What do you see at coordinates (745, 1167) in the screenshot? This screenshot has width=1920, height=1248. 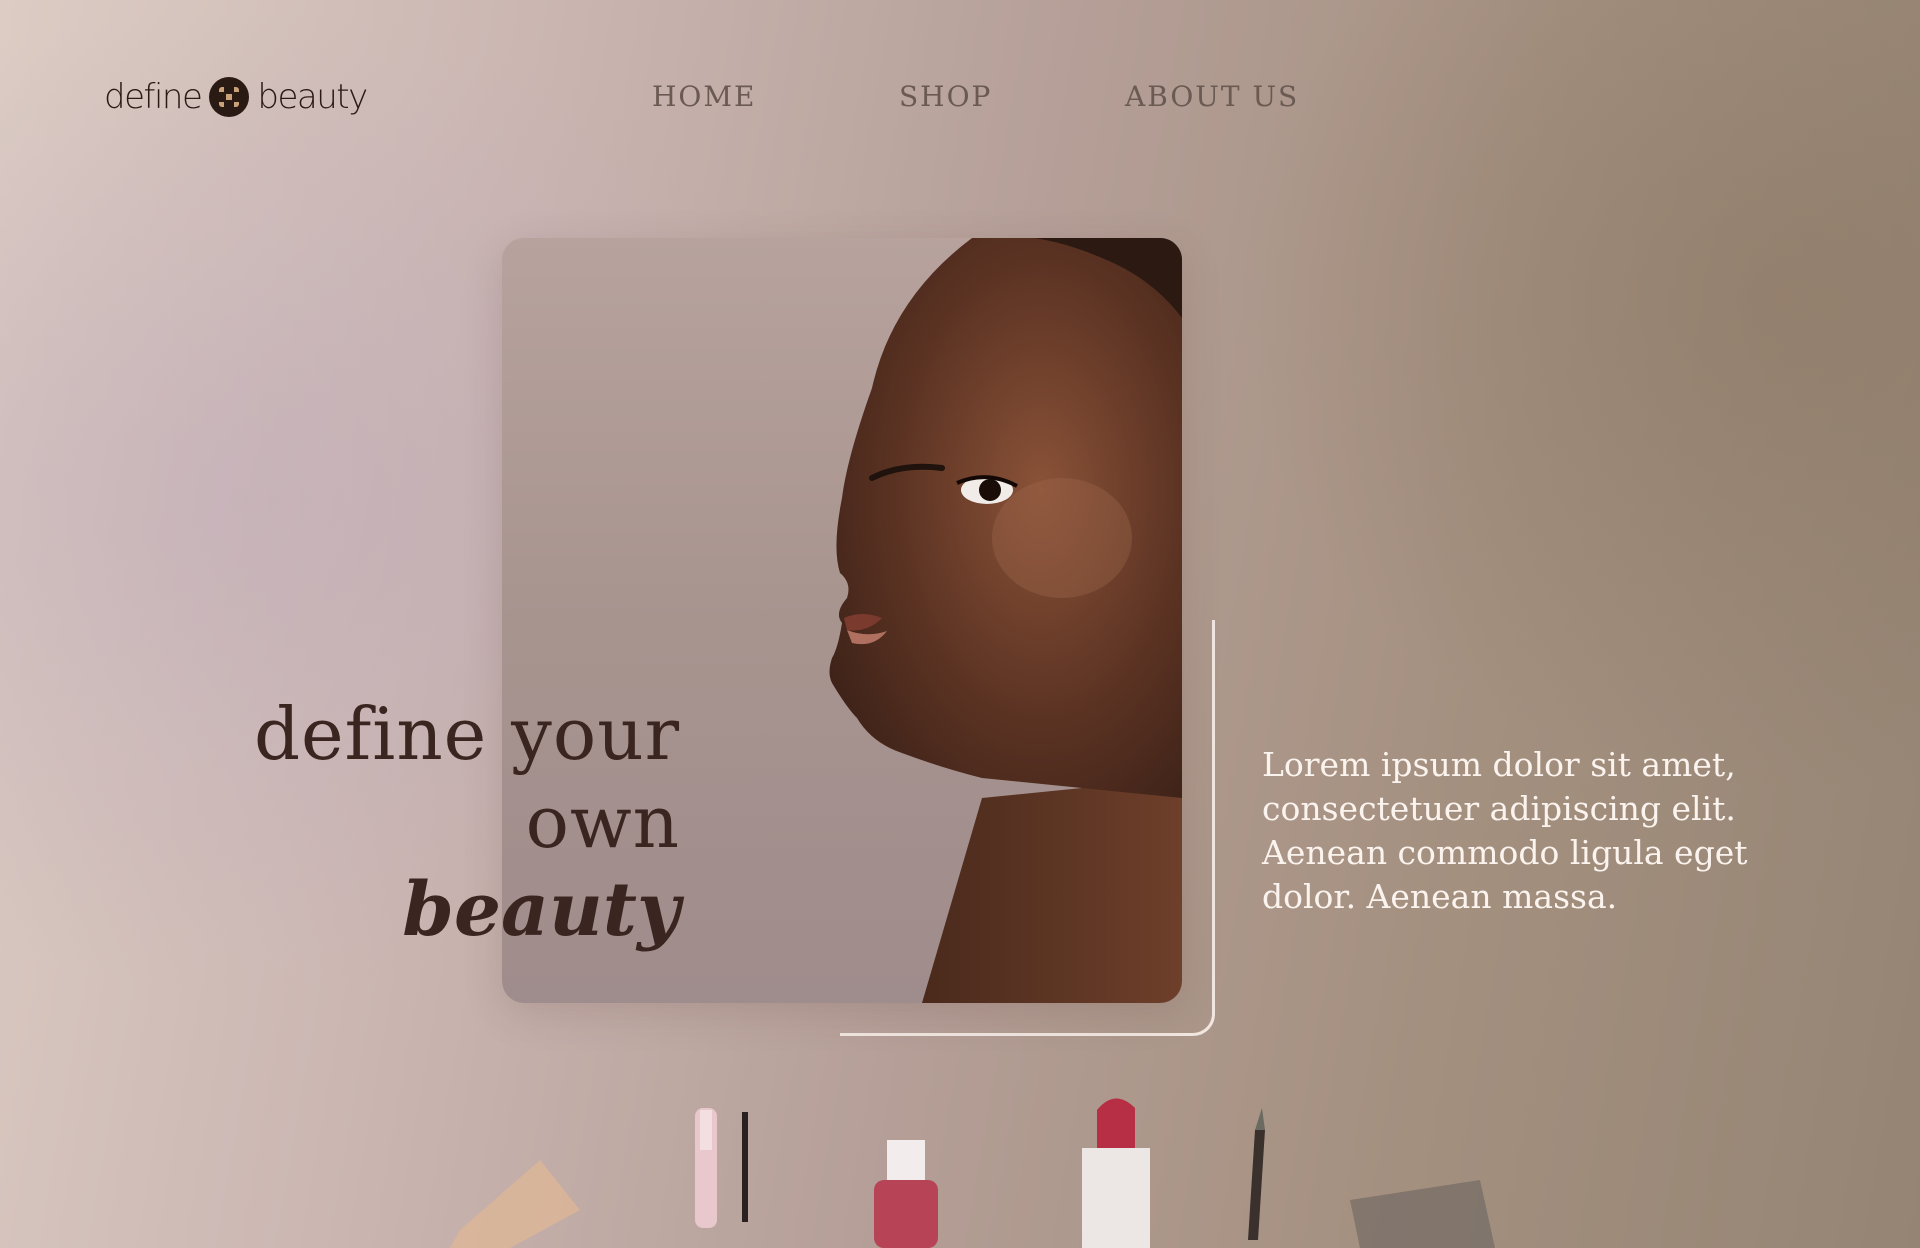 I see `mascara-brush-icon` at bounding box center [745, 1167].